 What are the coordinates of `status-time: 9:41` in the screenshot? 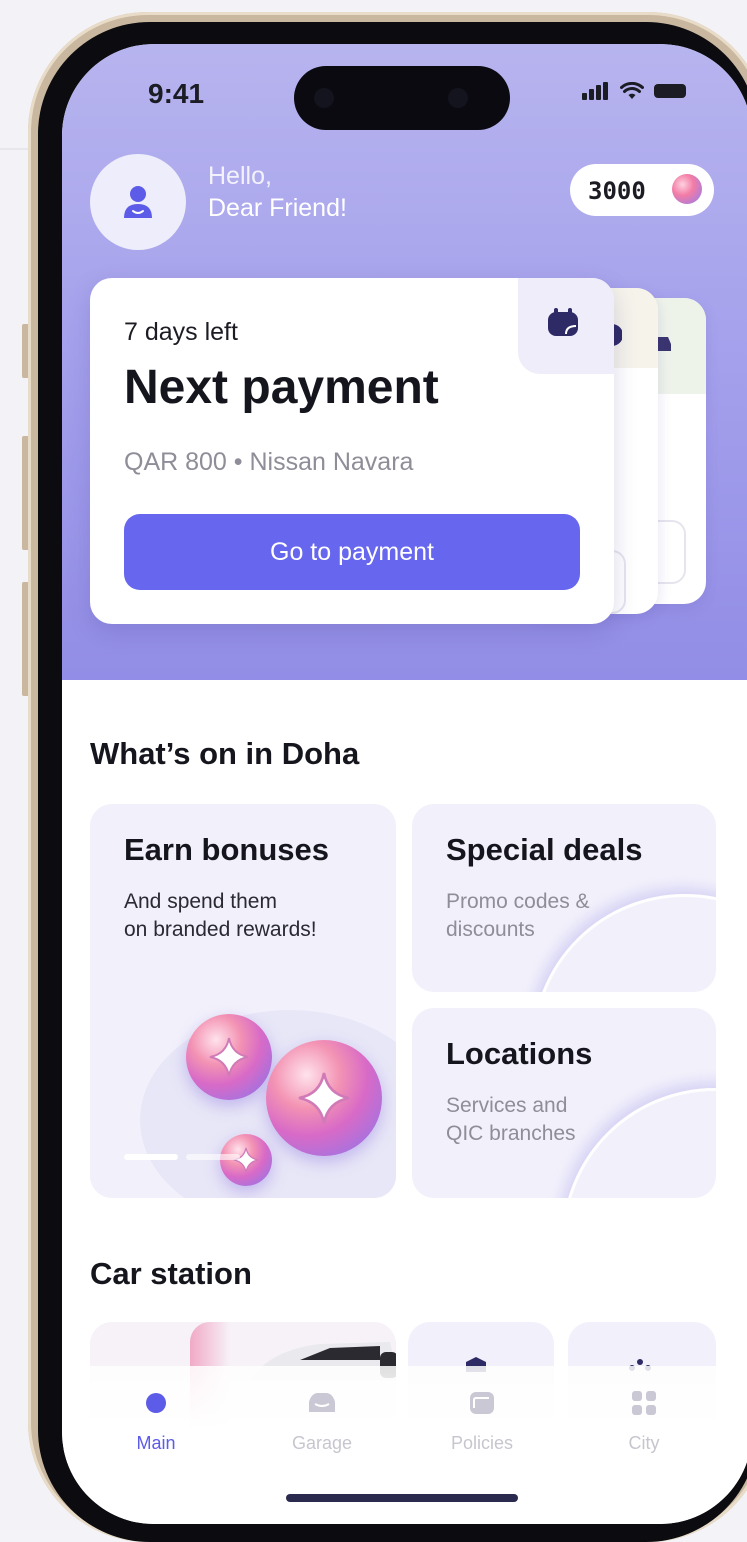 It's located at (176, 93).